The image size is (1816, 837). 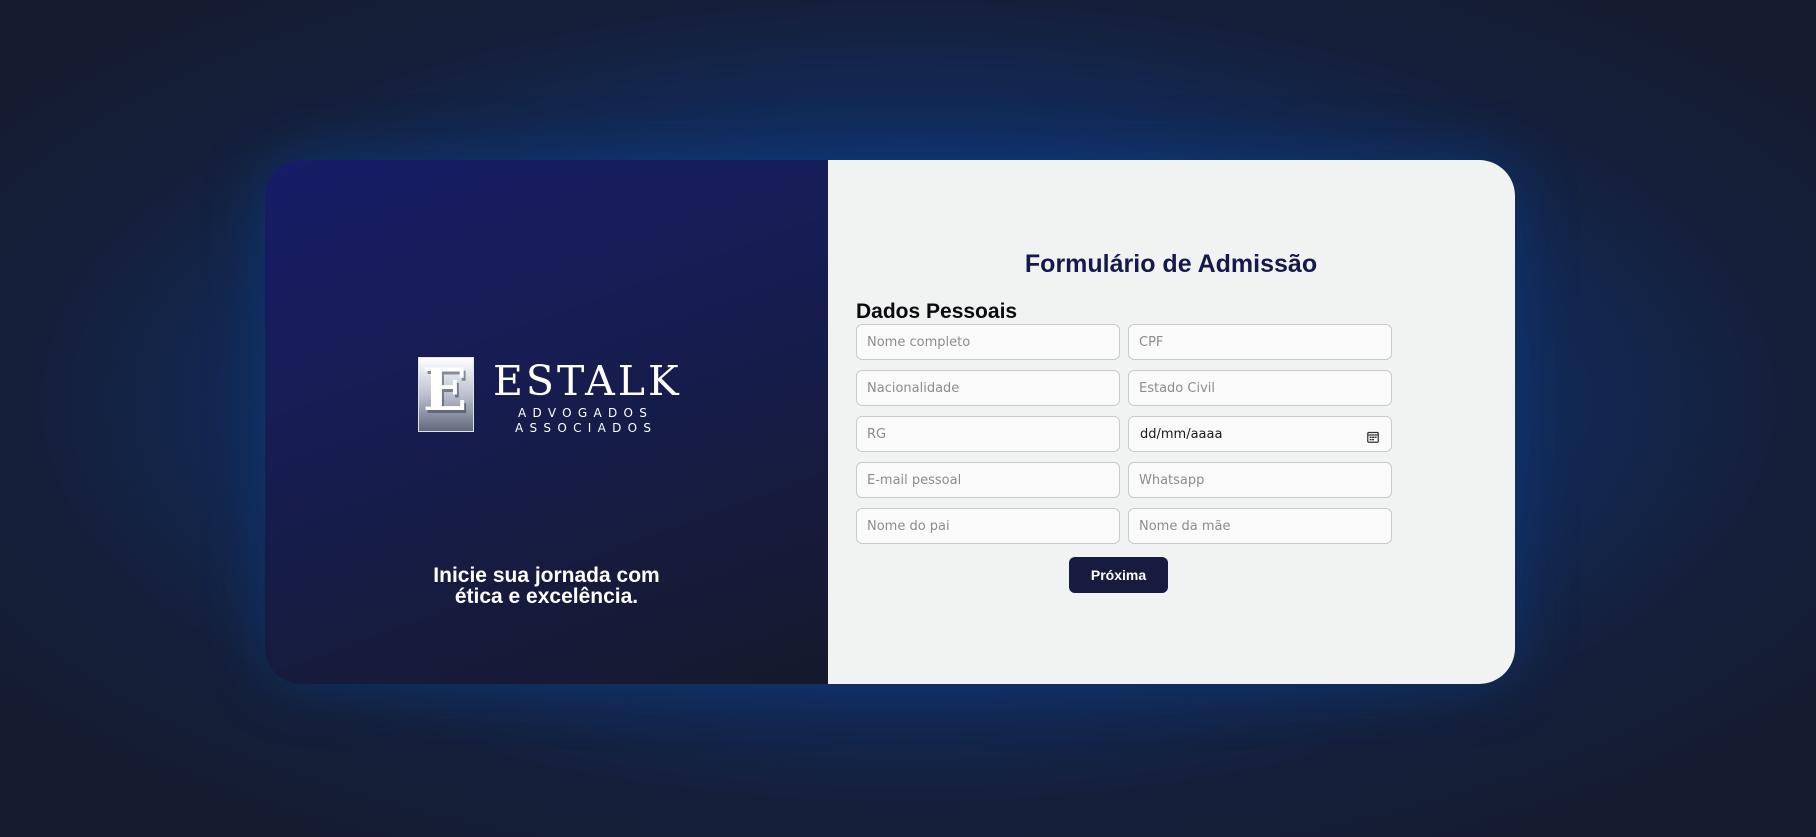 I want to click on tagline-line1: Inicie sua jornada com, so click(x=546, y=575).